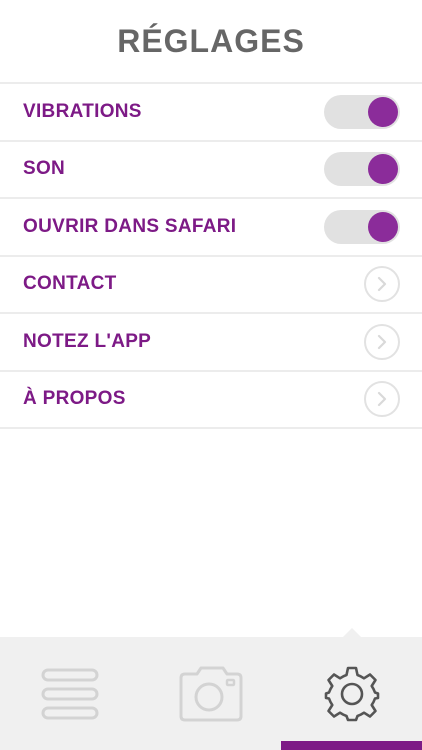 The image size is (422, 750). What do you see at coordinates (362, 169) in the screenshot?
I see `son-toggle` at bounding box center [362, 169].